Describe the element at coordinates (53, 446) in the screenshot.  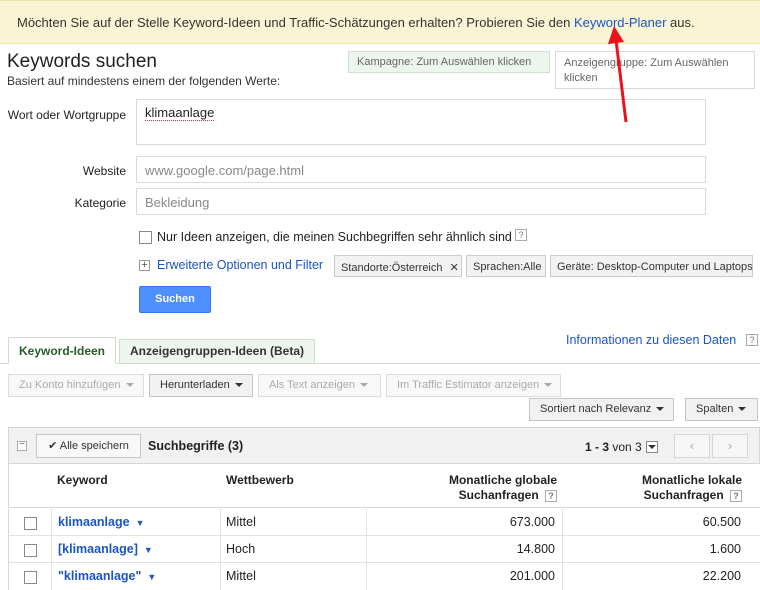
I see `checkmark-icon: ✔` at that location.